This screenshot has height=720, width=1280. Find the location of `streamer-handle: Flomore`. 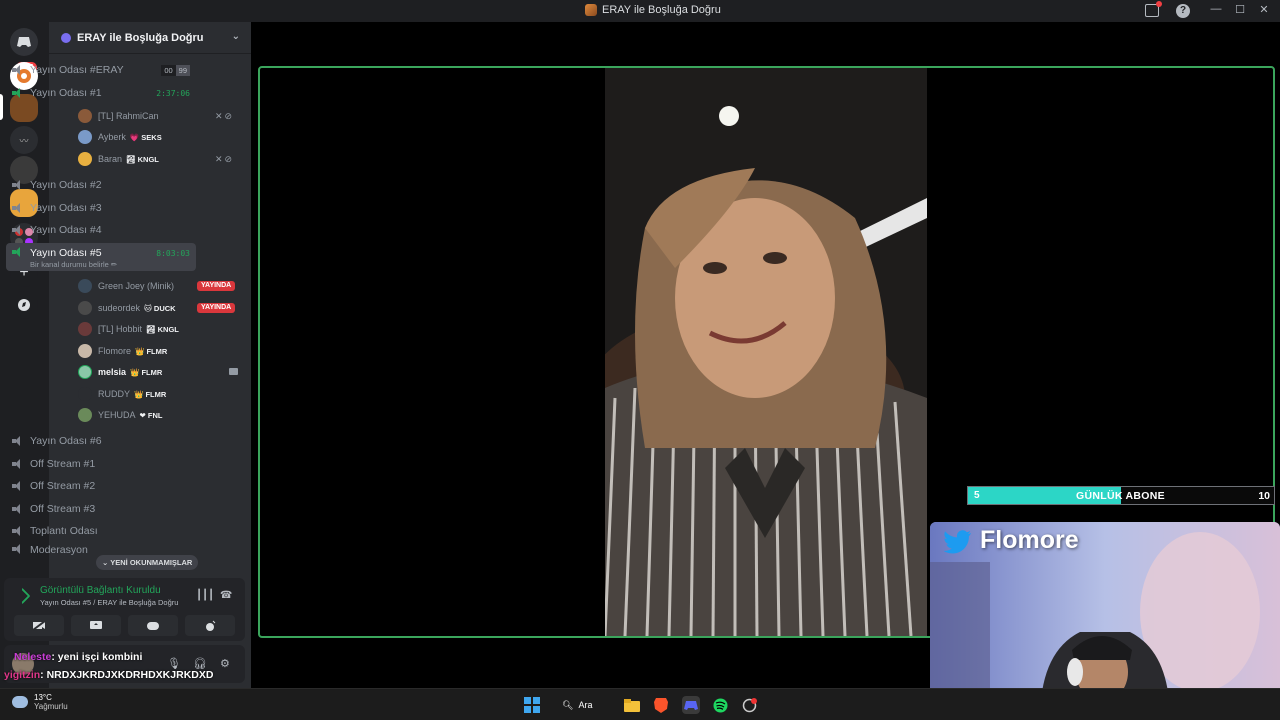

streamer-handle: Flomore is located at coordinates (1029, 540).